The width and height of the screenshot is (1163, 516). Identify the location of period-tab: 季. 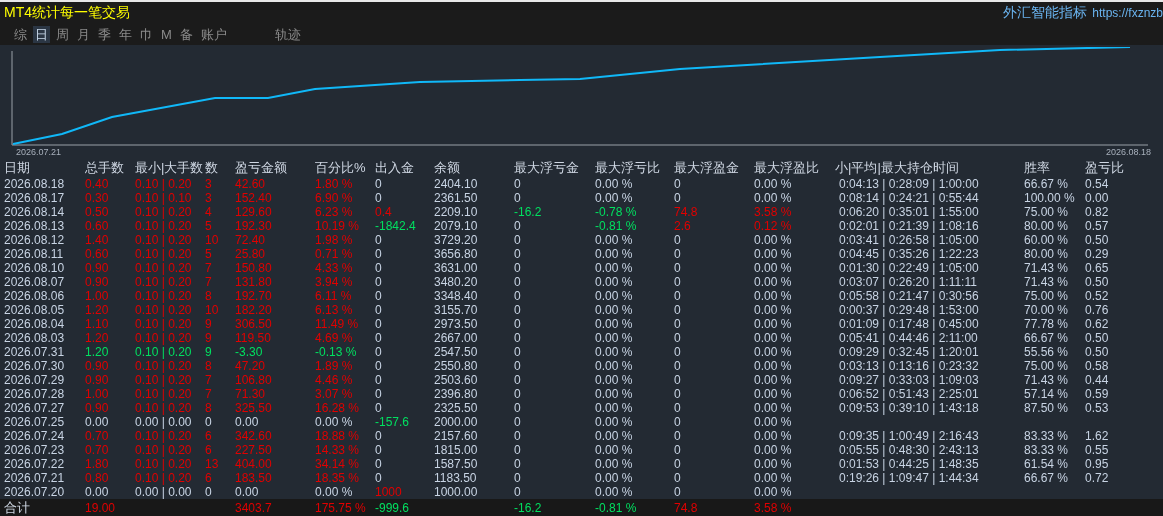
(104, 34).